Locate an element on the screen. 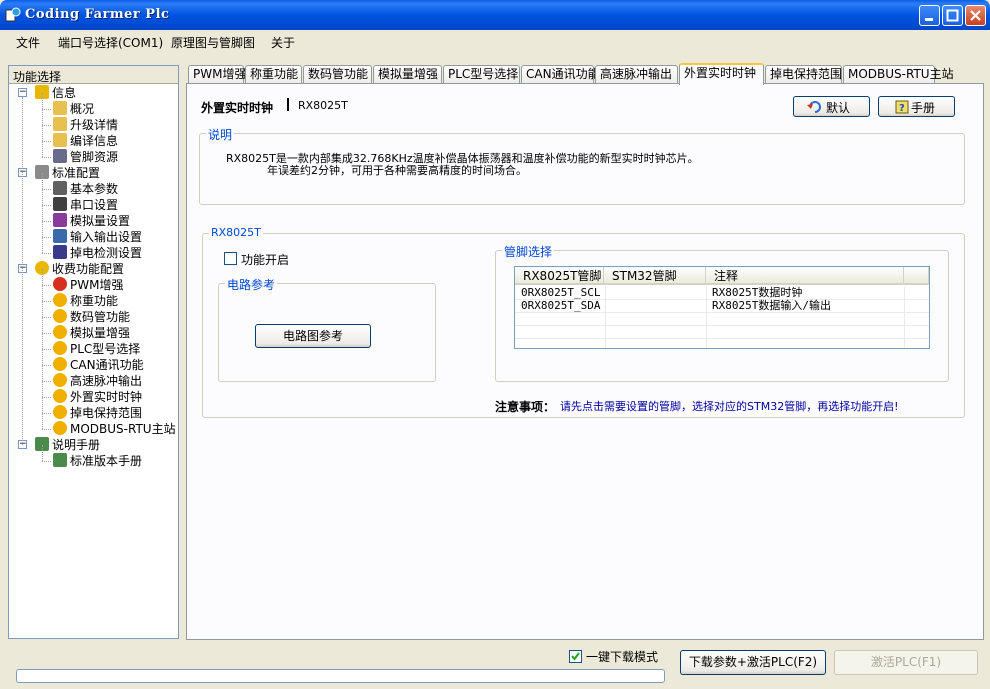  tree-item: 称重功能 is located at coordinates (85, 301).